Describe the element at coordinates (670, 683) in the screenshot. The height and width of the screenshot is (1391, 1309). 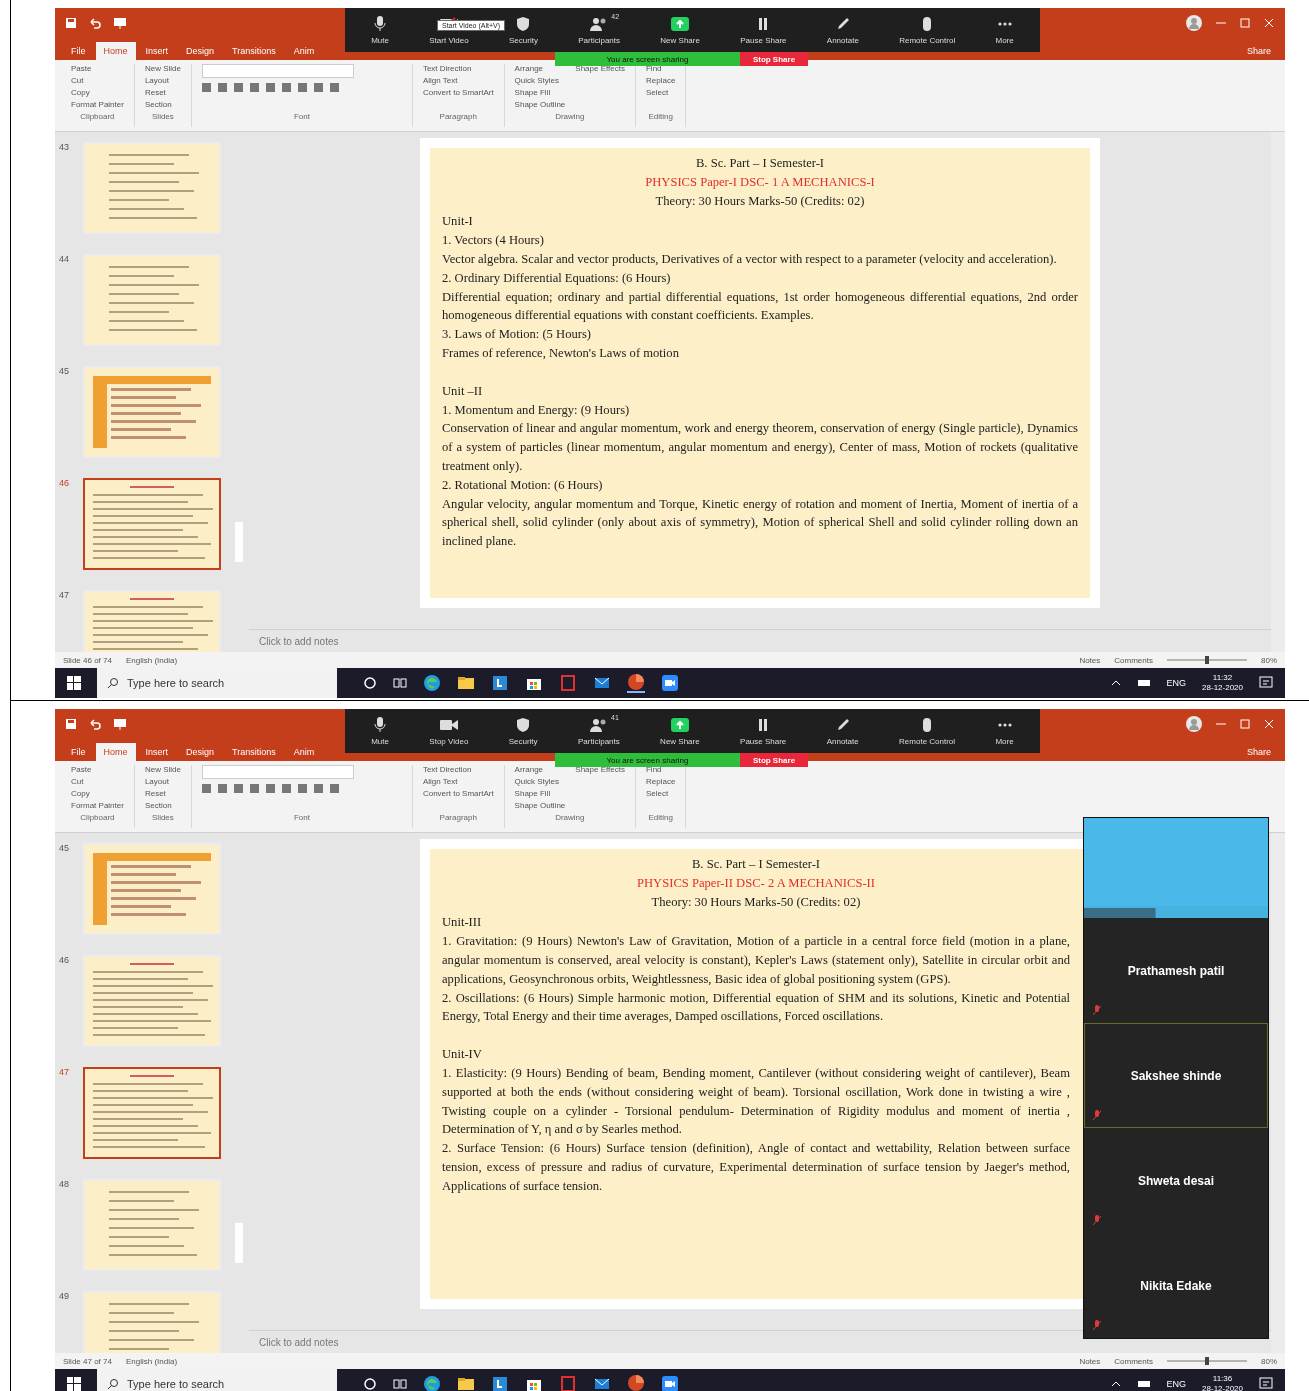
I see `video-call-icon` at that location.